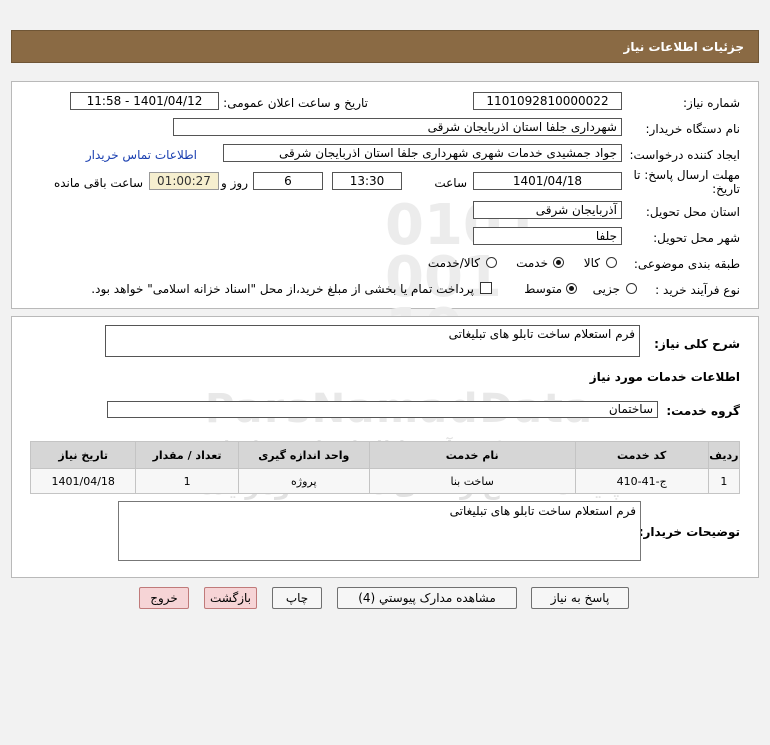 The image size is (770, 745). Describe the element at coordinates (83, 481) in the screenshot. I see `cell-date: 1401/04/18` at that location.